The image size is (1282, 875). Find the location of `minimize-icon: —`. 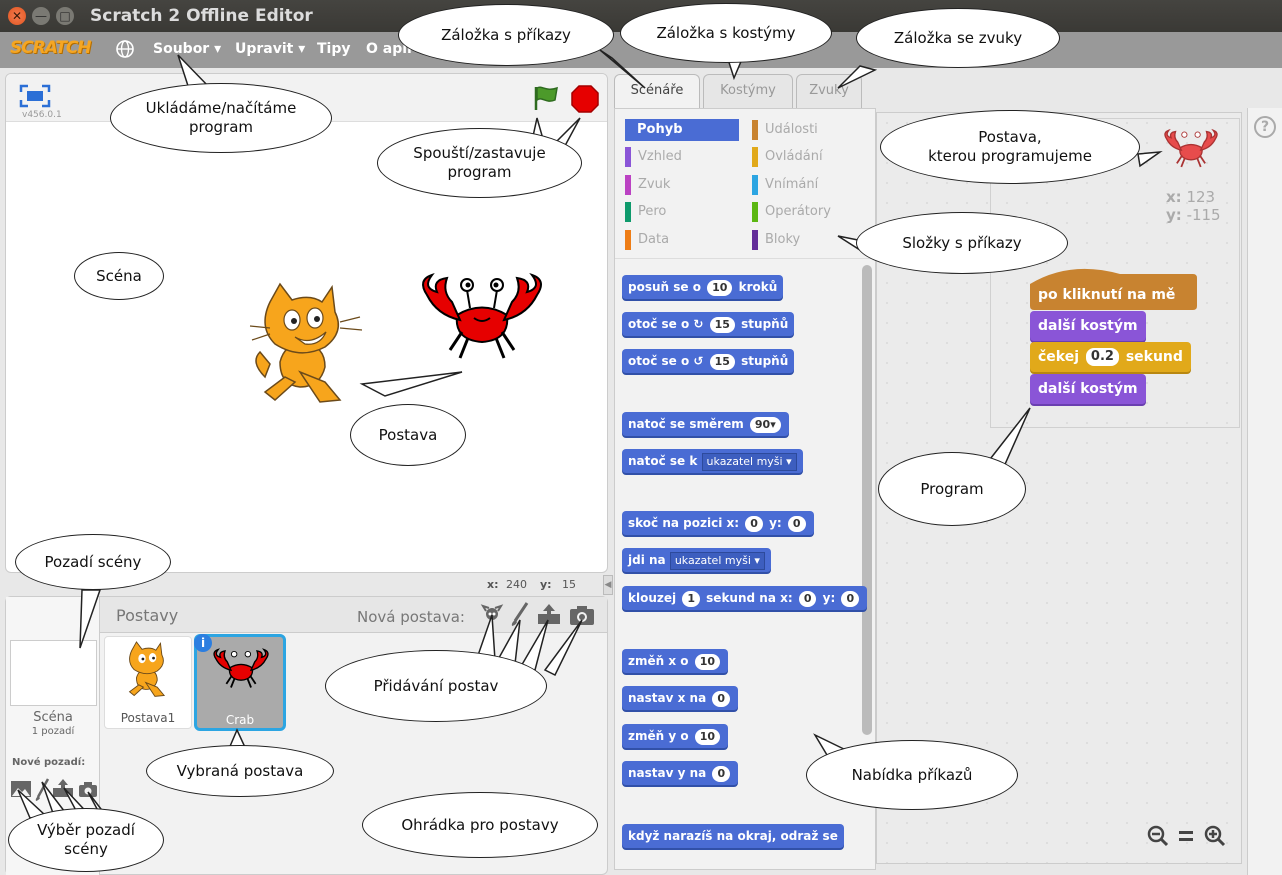

minimize-icon: — is located at coordinates (41, 16).